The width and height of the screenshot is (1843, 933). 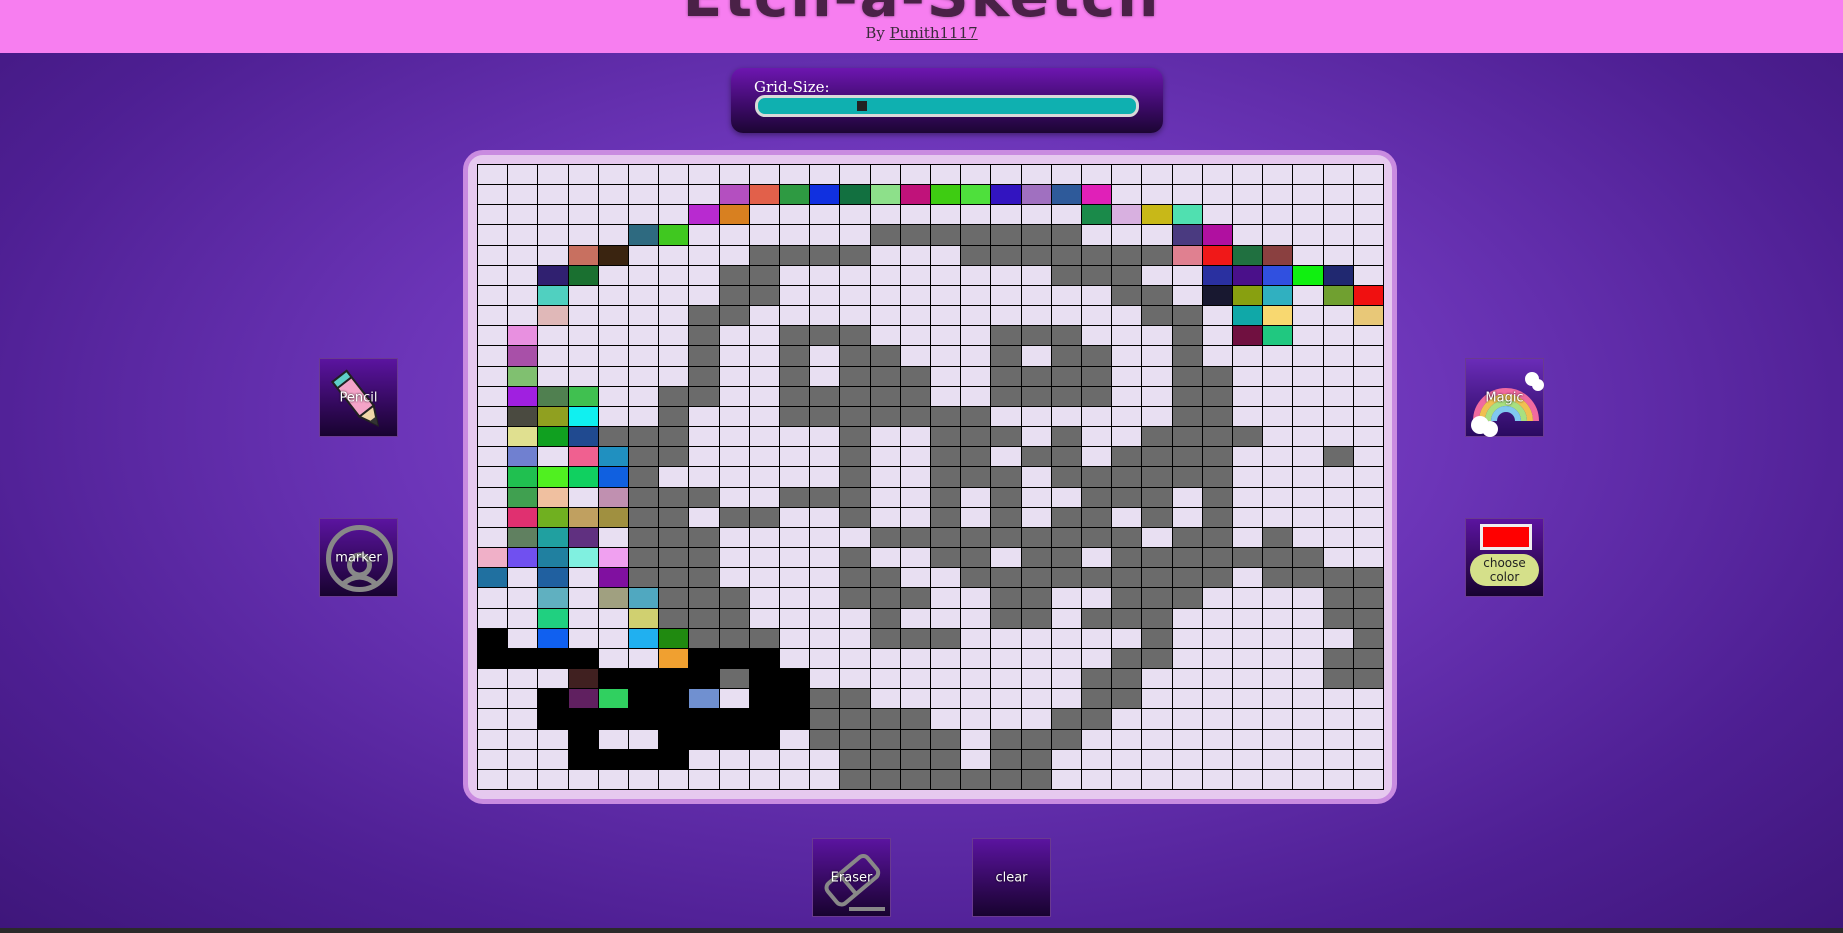 I want to click on clear-button: clear, so click(x=1011, y=877).